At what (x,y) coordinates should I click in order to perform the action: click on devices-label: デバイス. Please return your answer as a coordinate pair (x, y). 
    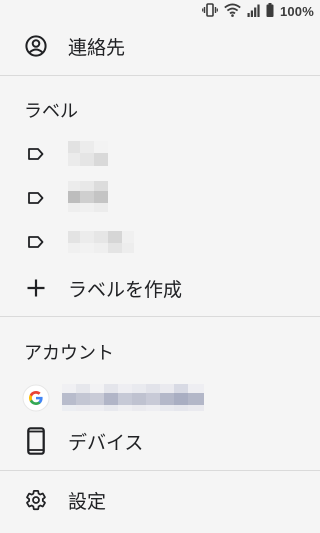
    Looking at the image, I should click on (106, 442).